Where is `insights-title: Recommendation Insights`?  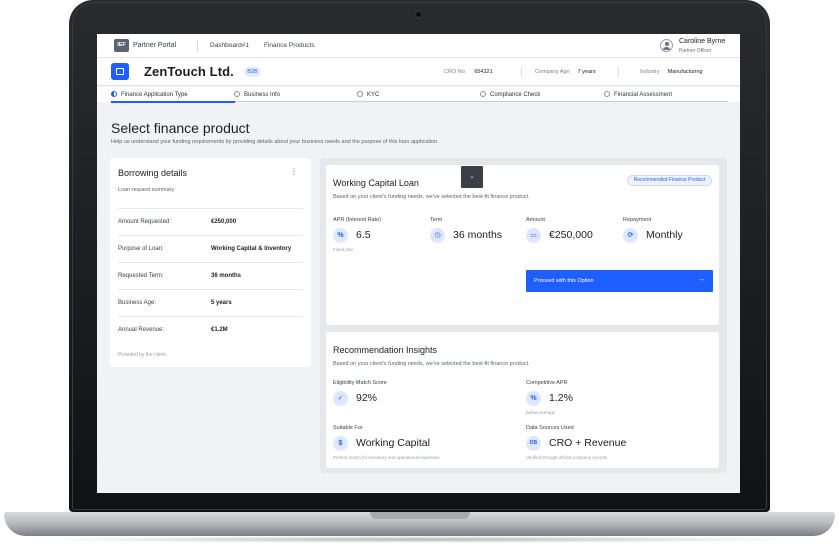 insights-title: Recommendation Insights is located at coordinates (385, 350).